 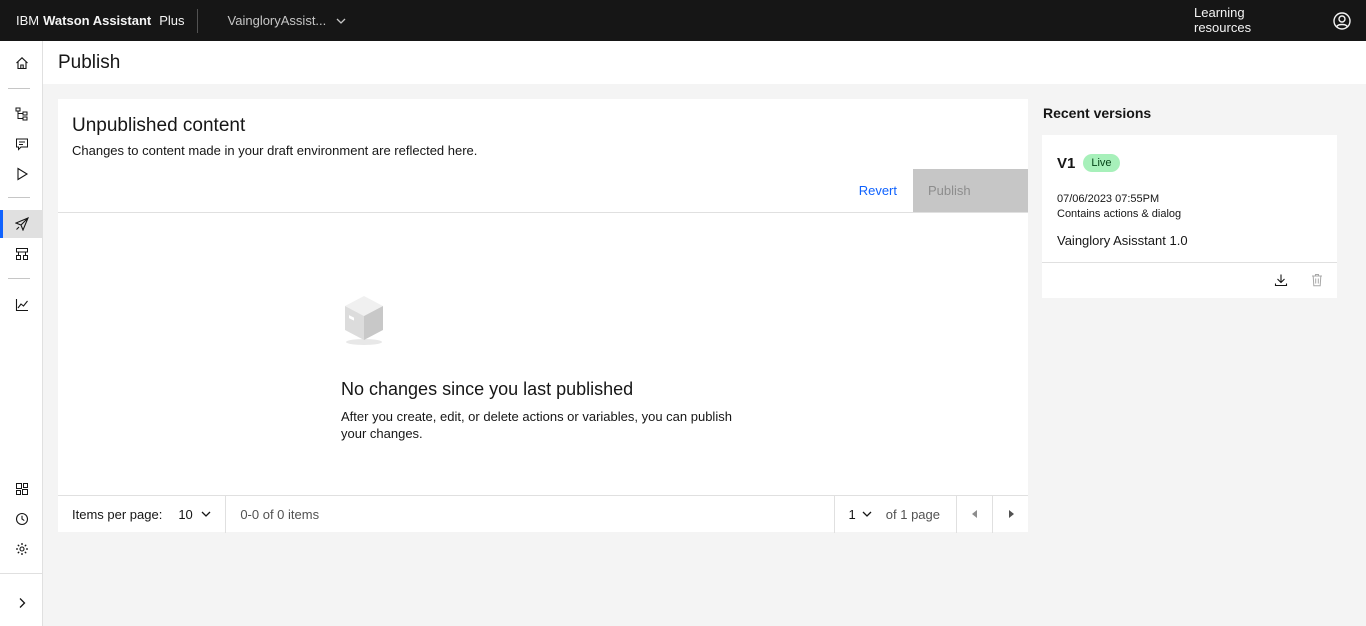 I want to click on chat-icon, so click(x=21, y=144).